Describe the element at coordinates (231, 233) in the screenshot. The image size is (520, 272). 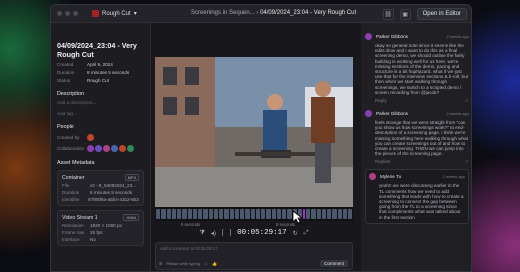
I see `out-point-icon: ]` at that location.